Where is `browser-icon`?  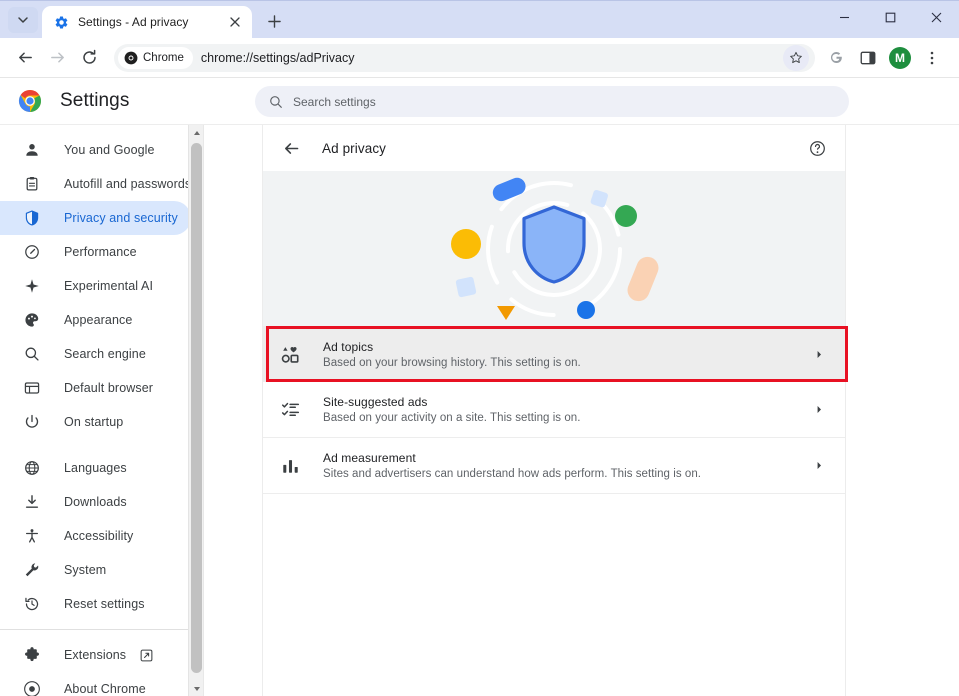
browser-icon is located at coordinates (32, 388).